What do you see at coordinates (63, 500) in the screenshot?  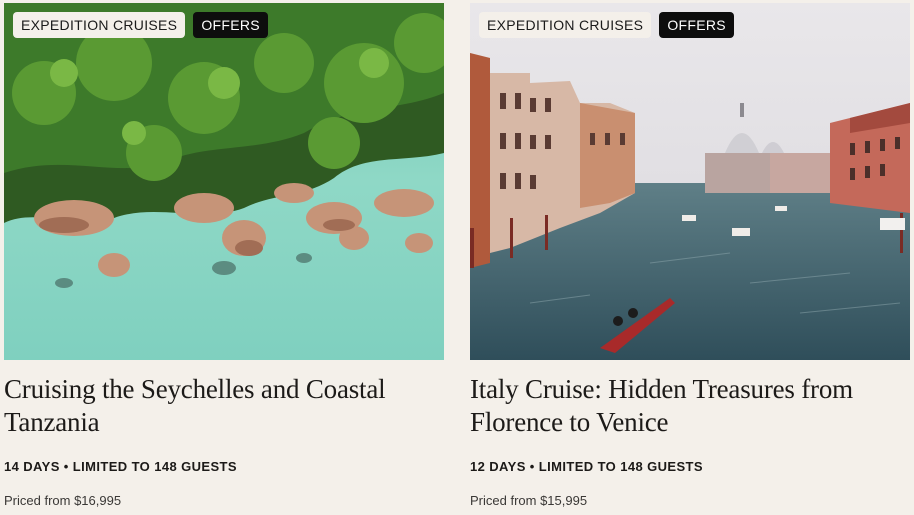 I see `cruise-price: Priced from $16,995` at bounding box center [63, 500].